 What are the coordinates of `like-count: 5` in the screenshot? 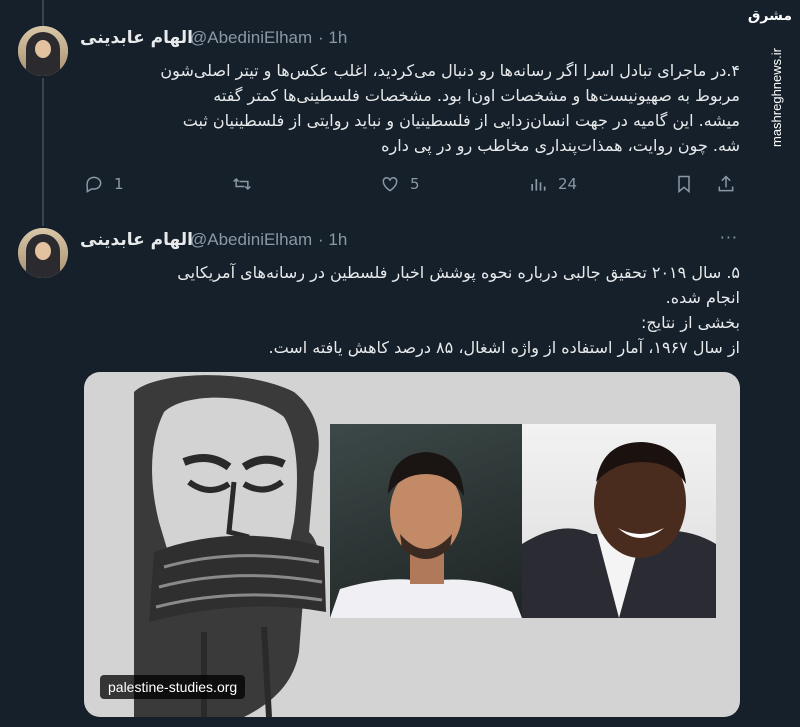 It's located at (415, 184).